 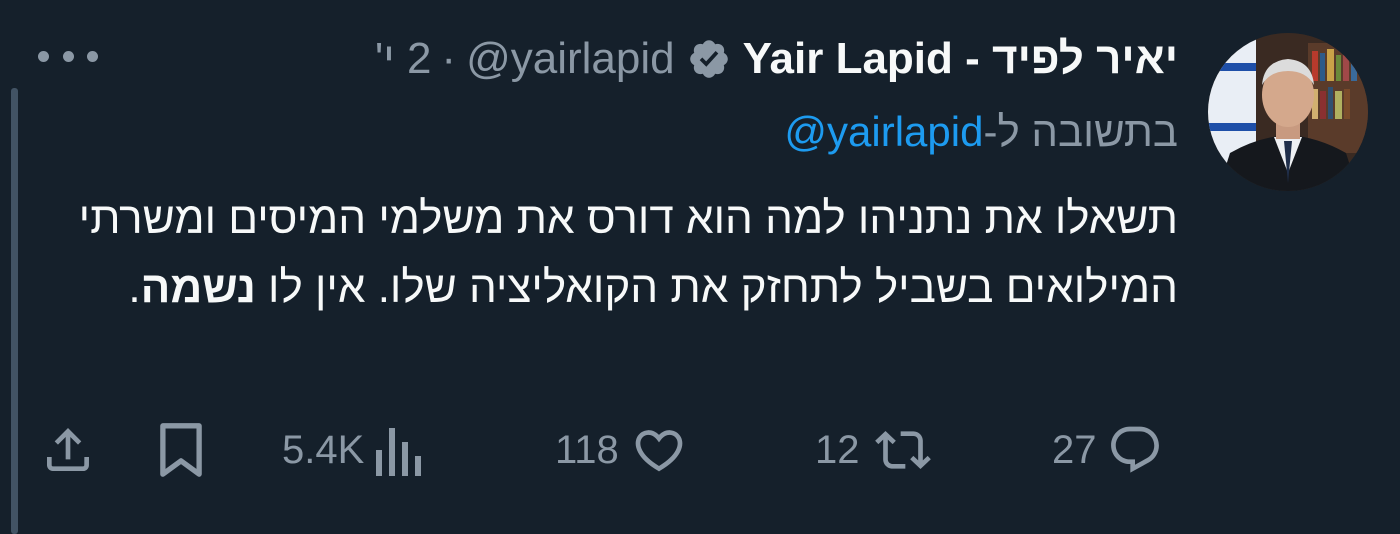 I want to click on reply-mention-link: @yairlapid, so click(x=883, y=132).